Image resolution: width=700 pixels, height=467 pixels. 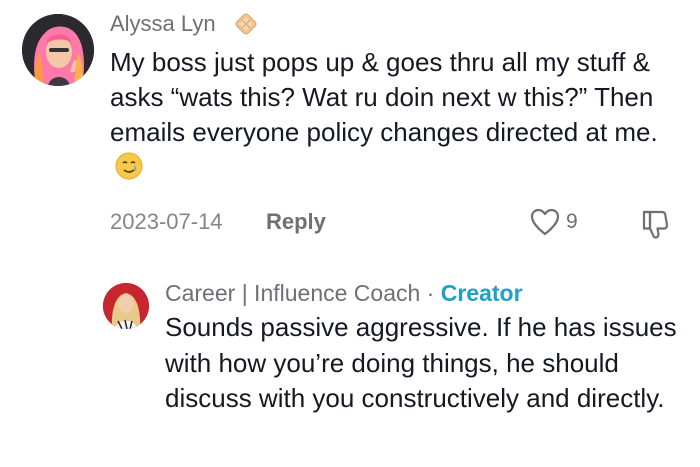 What do you see at coordinates (129, 170) in the screenshot?
I see `smiling-face-with-tear-emoji` at bounding box center [129, 170].